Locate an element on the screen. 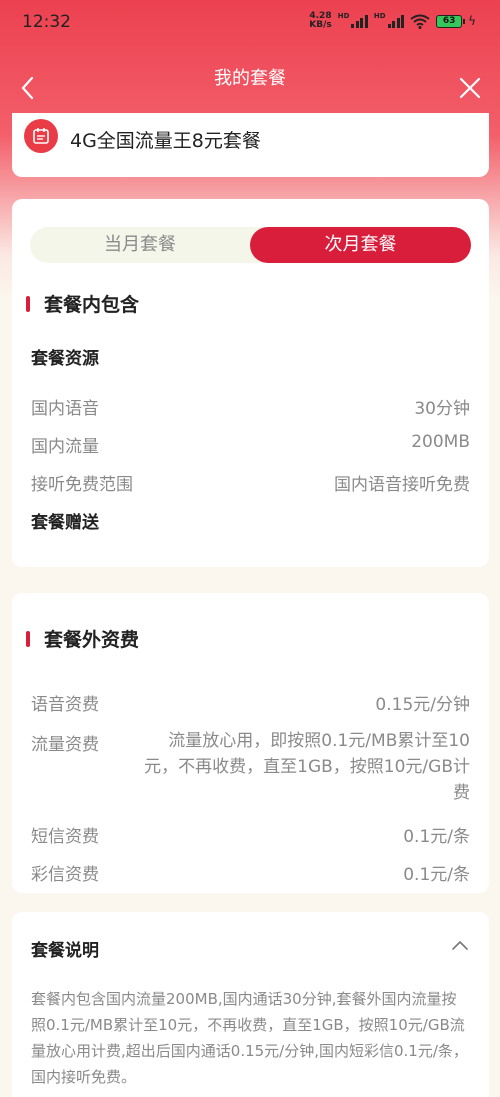 The width and height of the screenshot is (500, 1097). page-title: 我的套餐 is located at coordinates (250, 78).